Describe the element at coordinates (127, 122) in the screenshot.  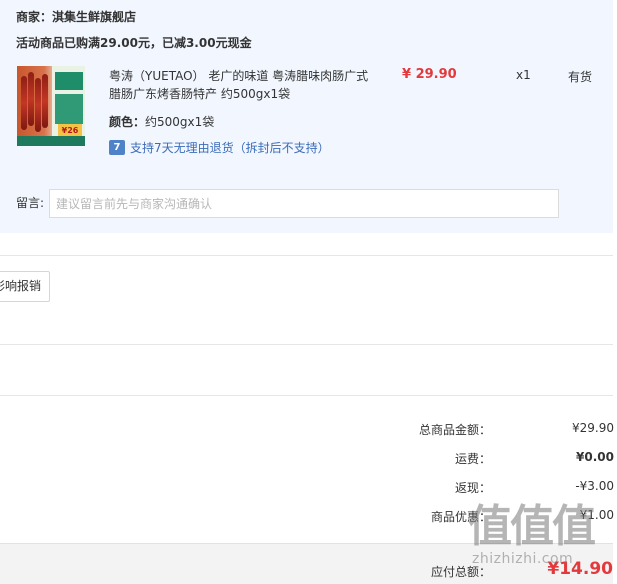
I see `color-key: 颜色：` at that location.